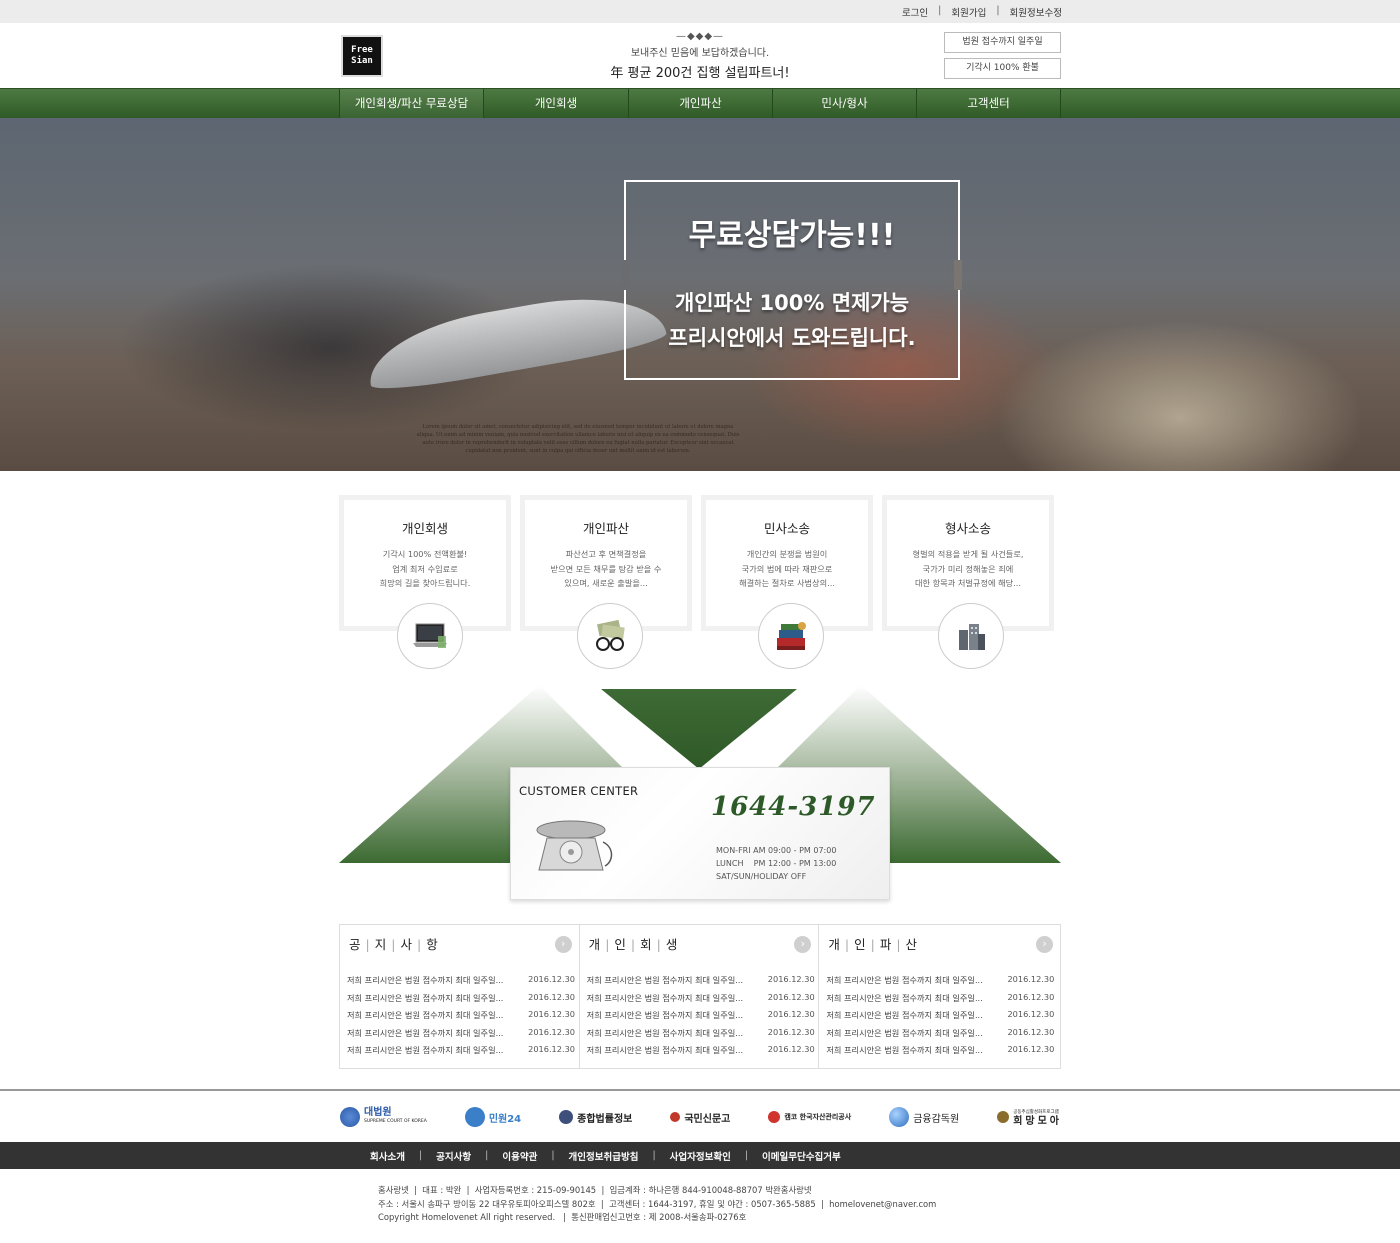 The height and width of the screenshot is (1243, 1400). Describe the element at coordinates (453, 1156) in the screenshot. I see `footer-link-notice: 공지사항` at that location.